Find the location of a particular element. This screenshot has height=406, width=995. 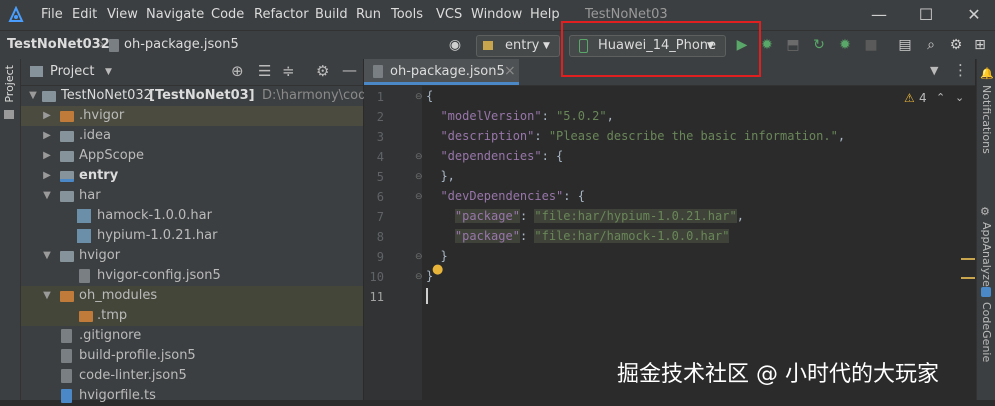

panel-settings-gear-icon: ⚙ is located at coordinates (322, 71).